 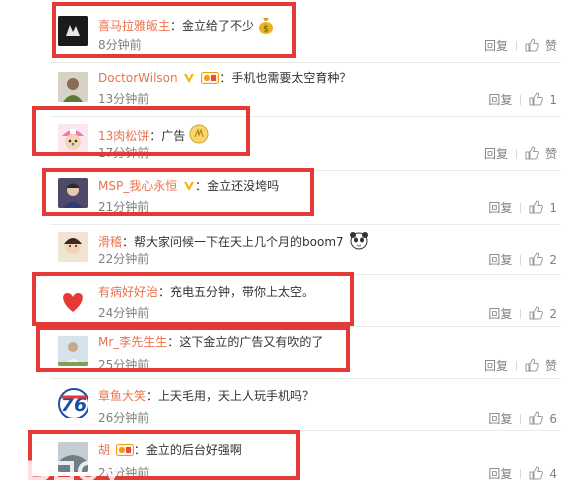 What do you see at coordinates (284, 404) in the screenshot?
I see `comment-item: 76 章鱼大笑：上天毛用，天上人玩手机吗？ 26分钟前 回复 6` at bounding box center [284, 404].